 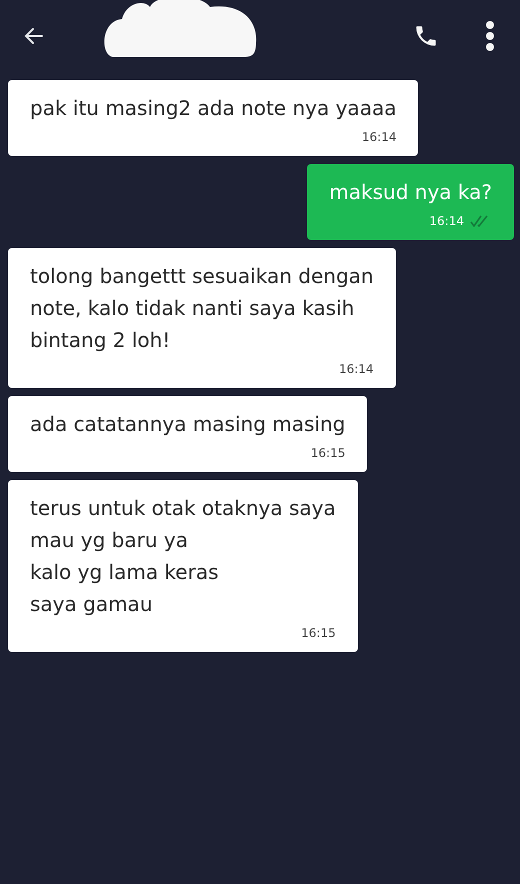 I want to click on more-menu-icon, so click(x=490, y=36).